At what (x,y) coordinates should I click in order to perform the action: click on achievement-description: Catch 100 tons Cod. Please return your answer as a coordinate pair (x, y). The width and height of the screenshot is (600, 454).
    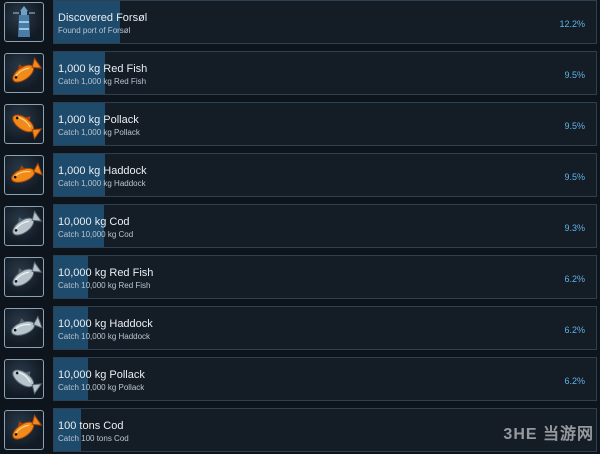
    Looking at the image, I should click on (93, 438).